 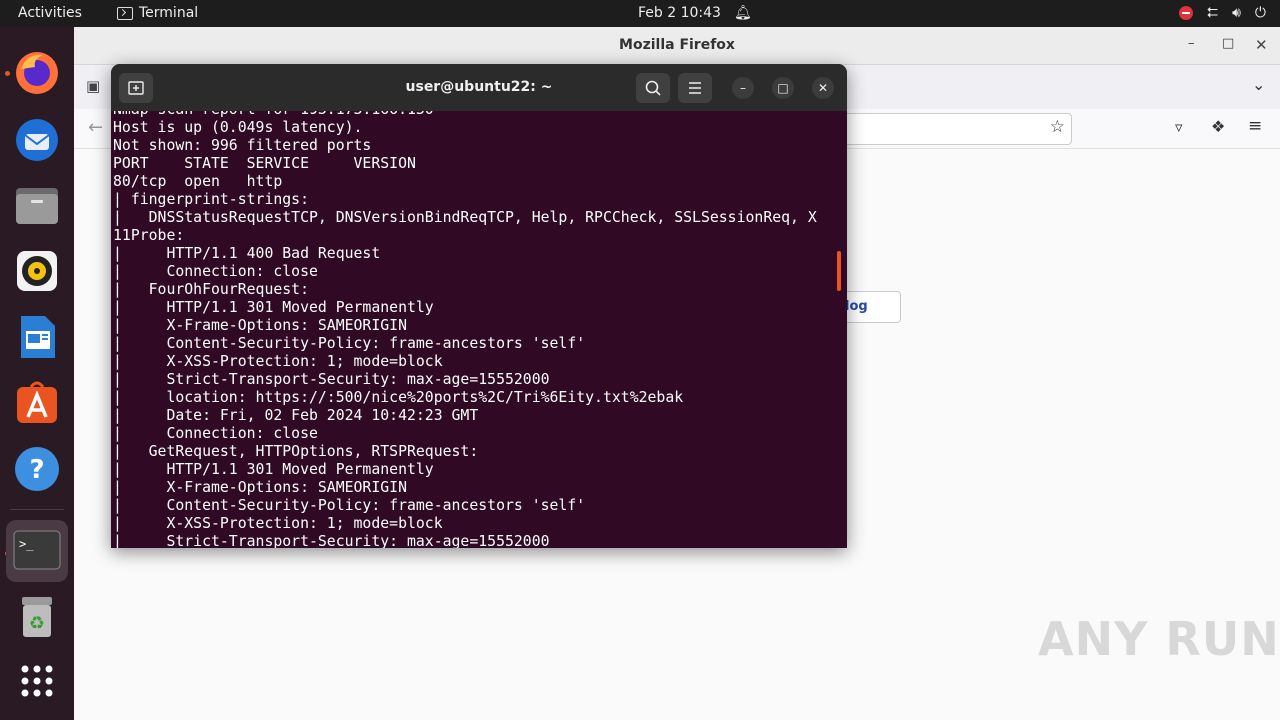 I want to click on thunderbird-icon, so click(x=37, y=139).